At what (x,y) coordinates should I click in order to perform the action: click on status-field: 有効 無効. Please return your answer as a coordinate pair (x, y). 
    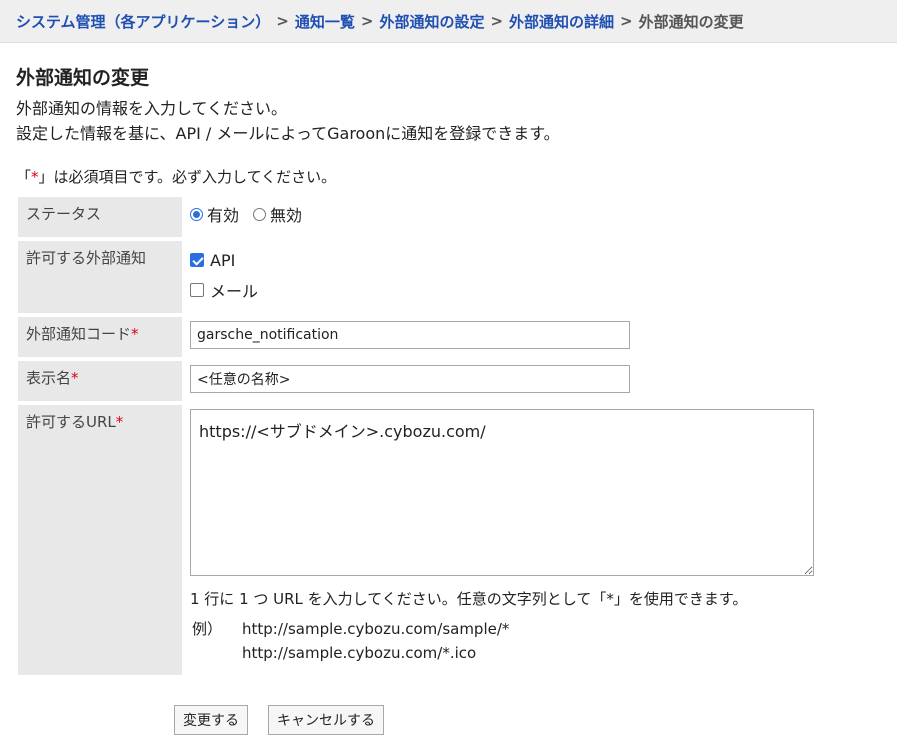
    Looking at the image, I should click on (498, 217).